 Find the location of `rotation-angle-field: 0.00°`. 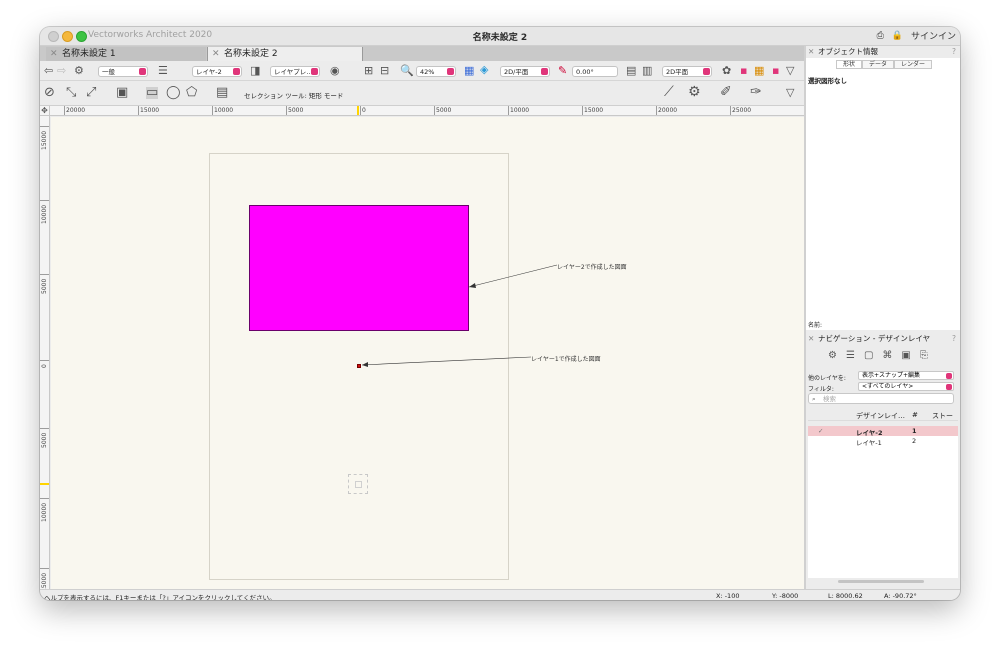

rotation-angle-field: 0.00° is located at coordinates (595, 71).